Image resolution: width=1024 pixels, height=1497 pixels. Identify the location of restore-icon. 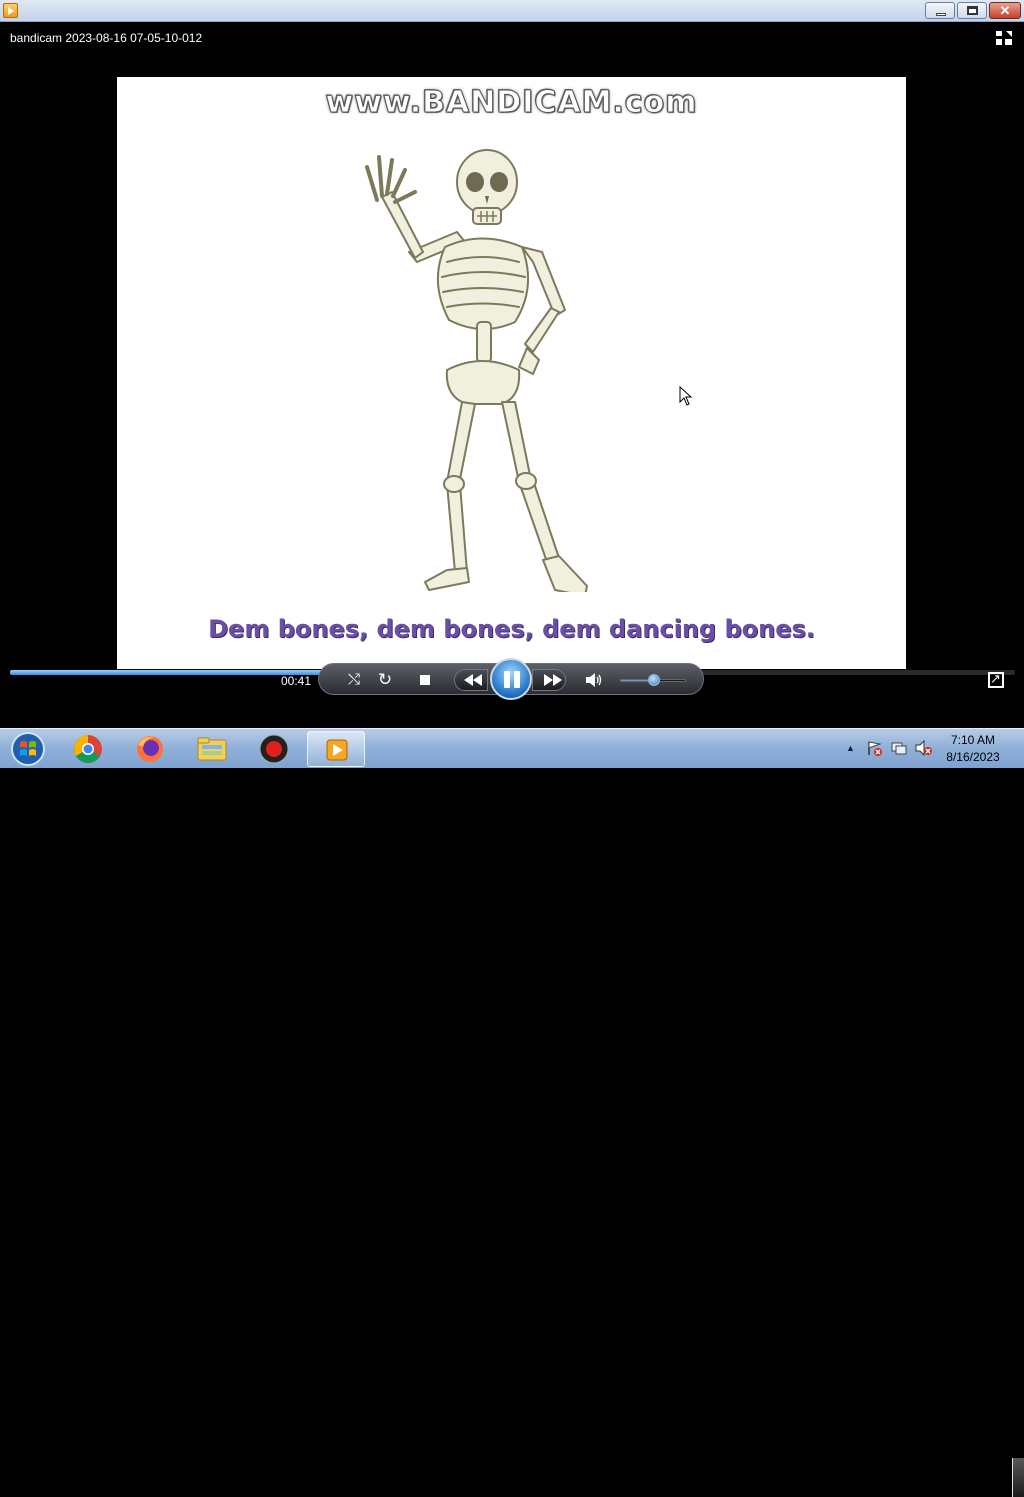
(972, 10).